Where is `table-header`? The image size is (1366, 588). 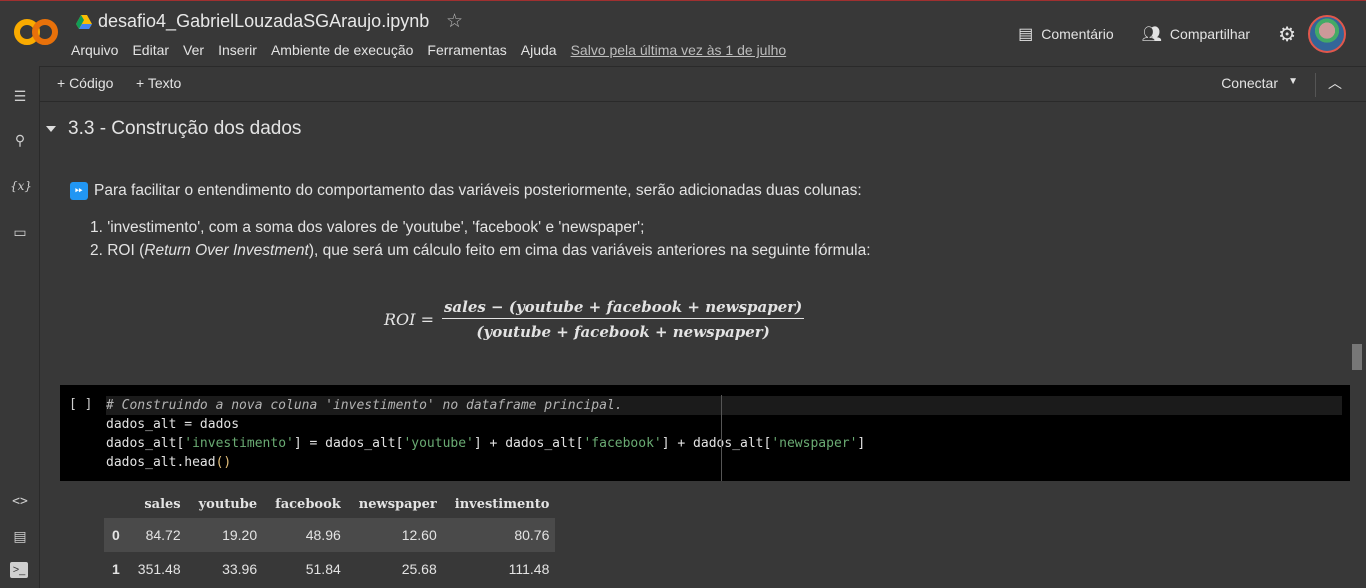
table-header is located at coordinates (115, 503).